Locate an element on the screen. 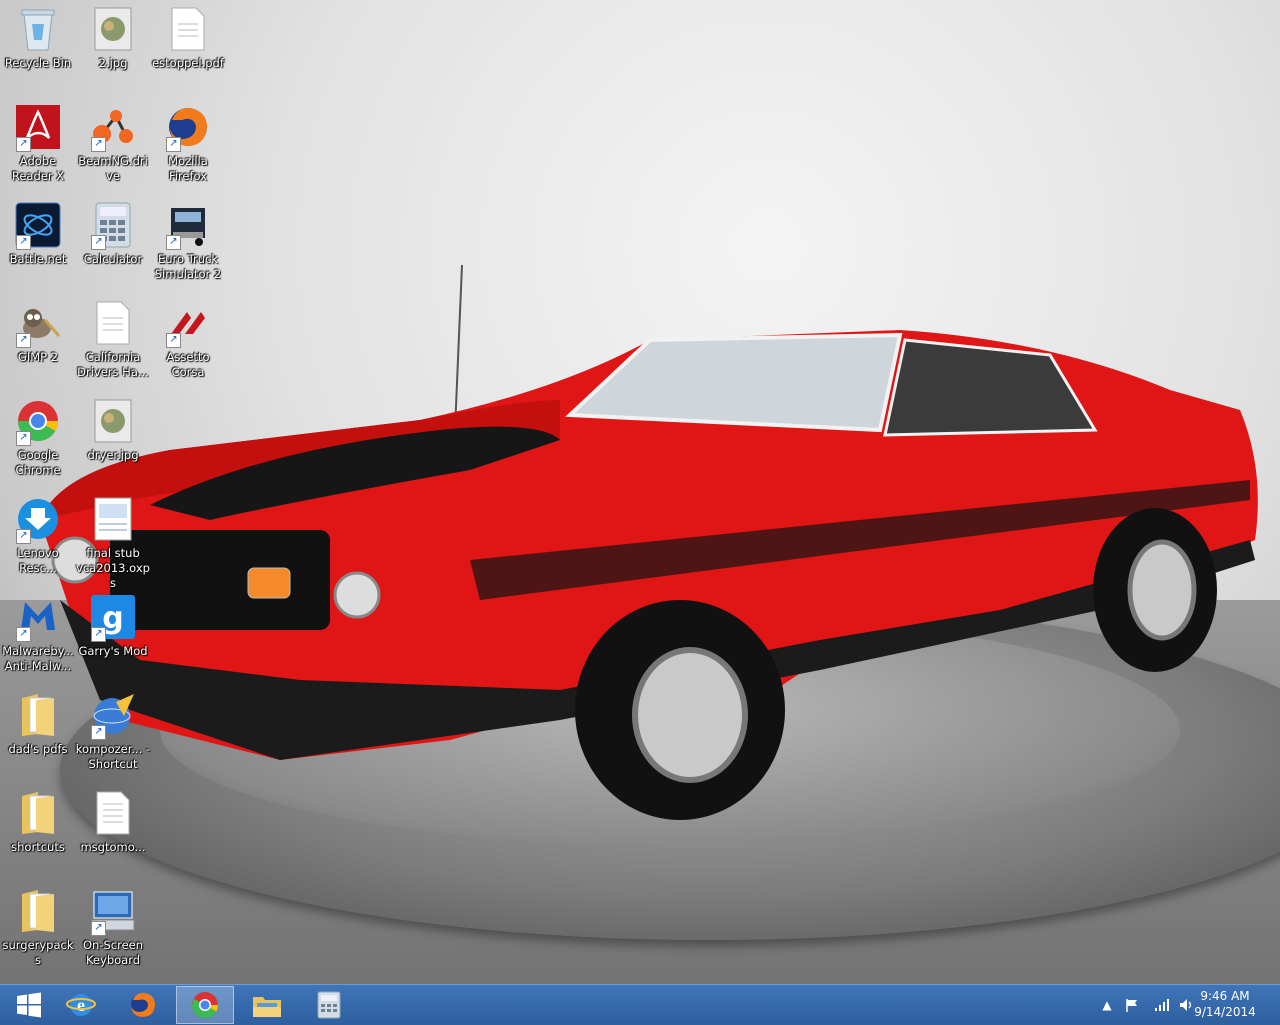 The image size is (1280, 1025). beamng-icon: ↗ is located at coordinates (113, 128).